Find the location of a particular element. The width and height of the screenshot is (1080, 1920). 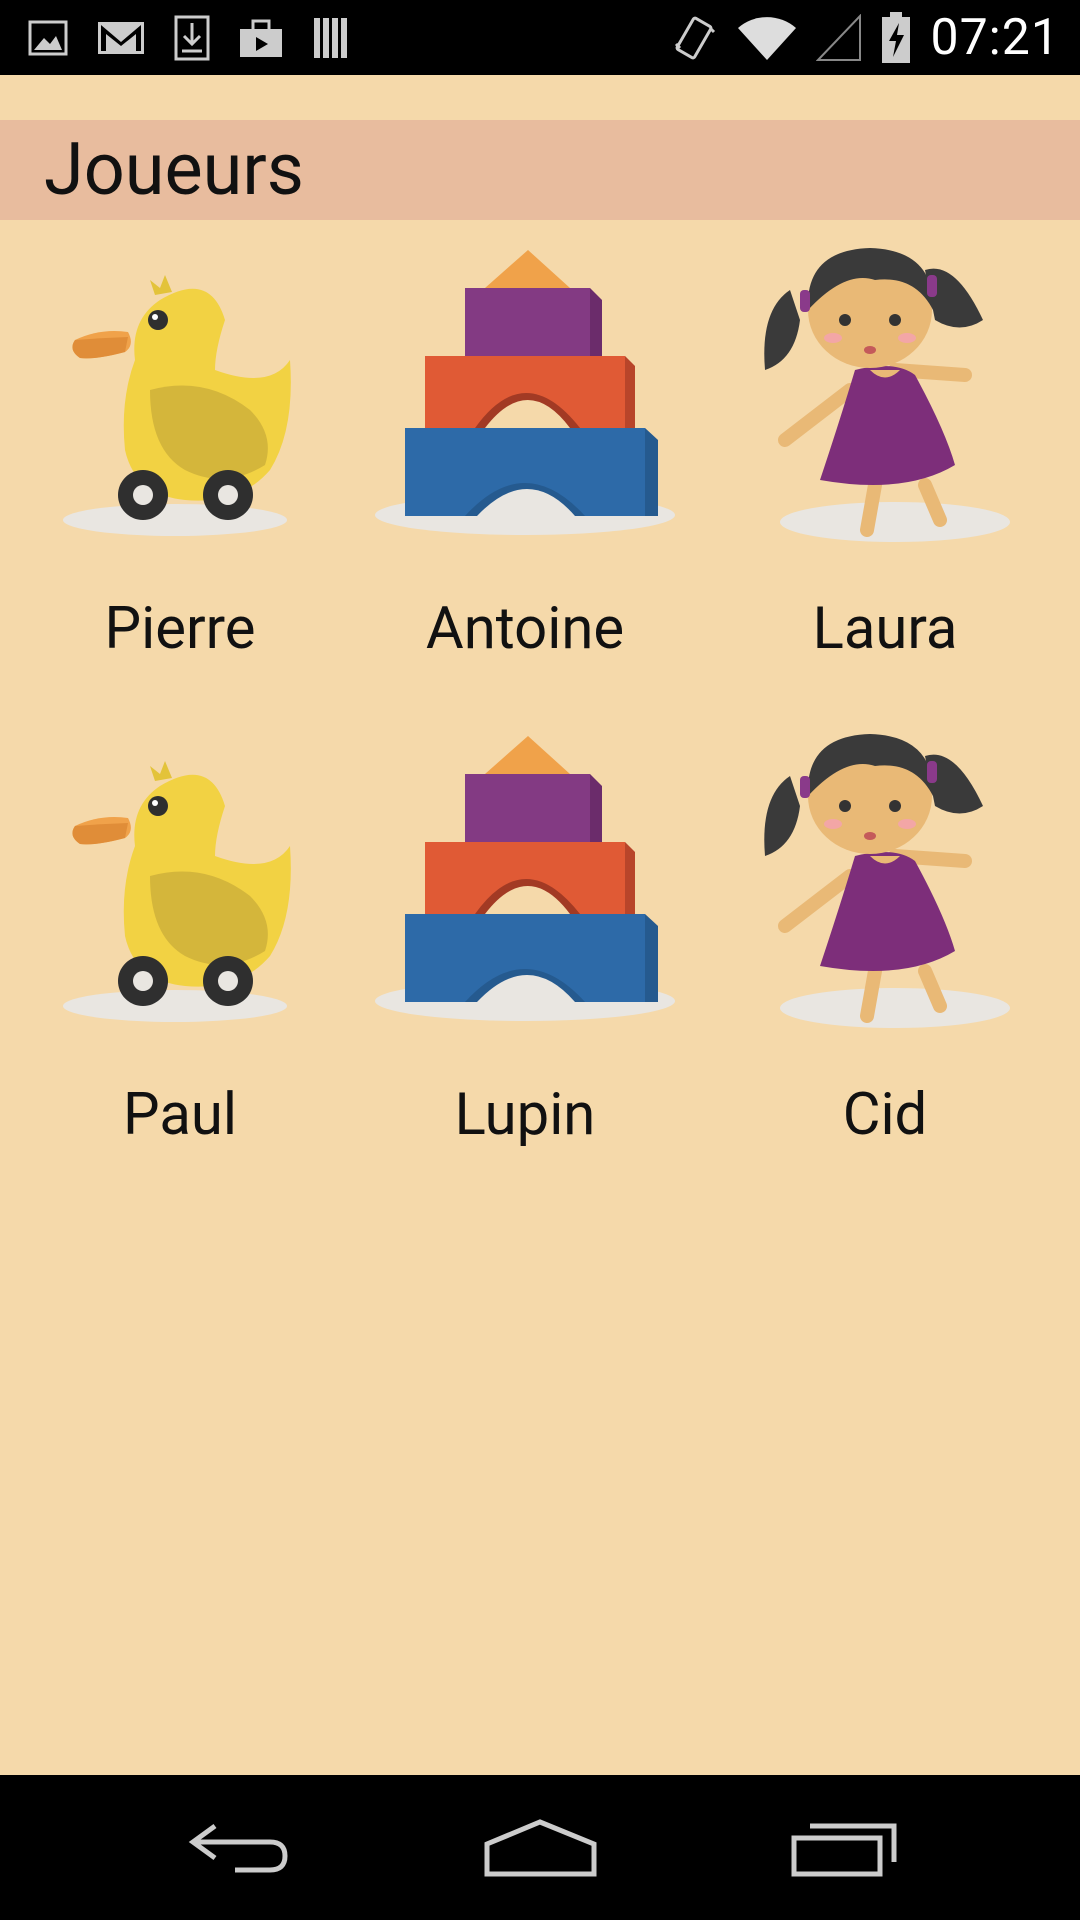

player-tile: Pierre is located at coordinates (180, 463).